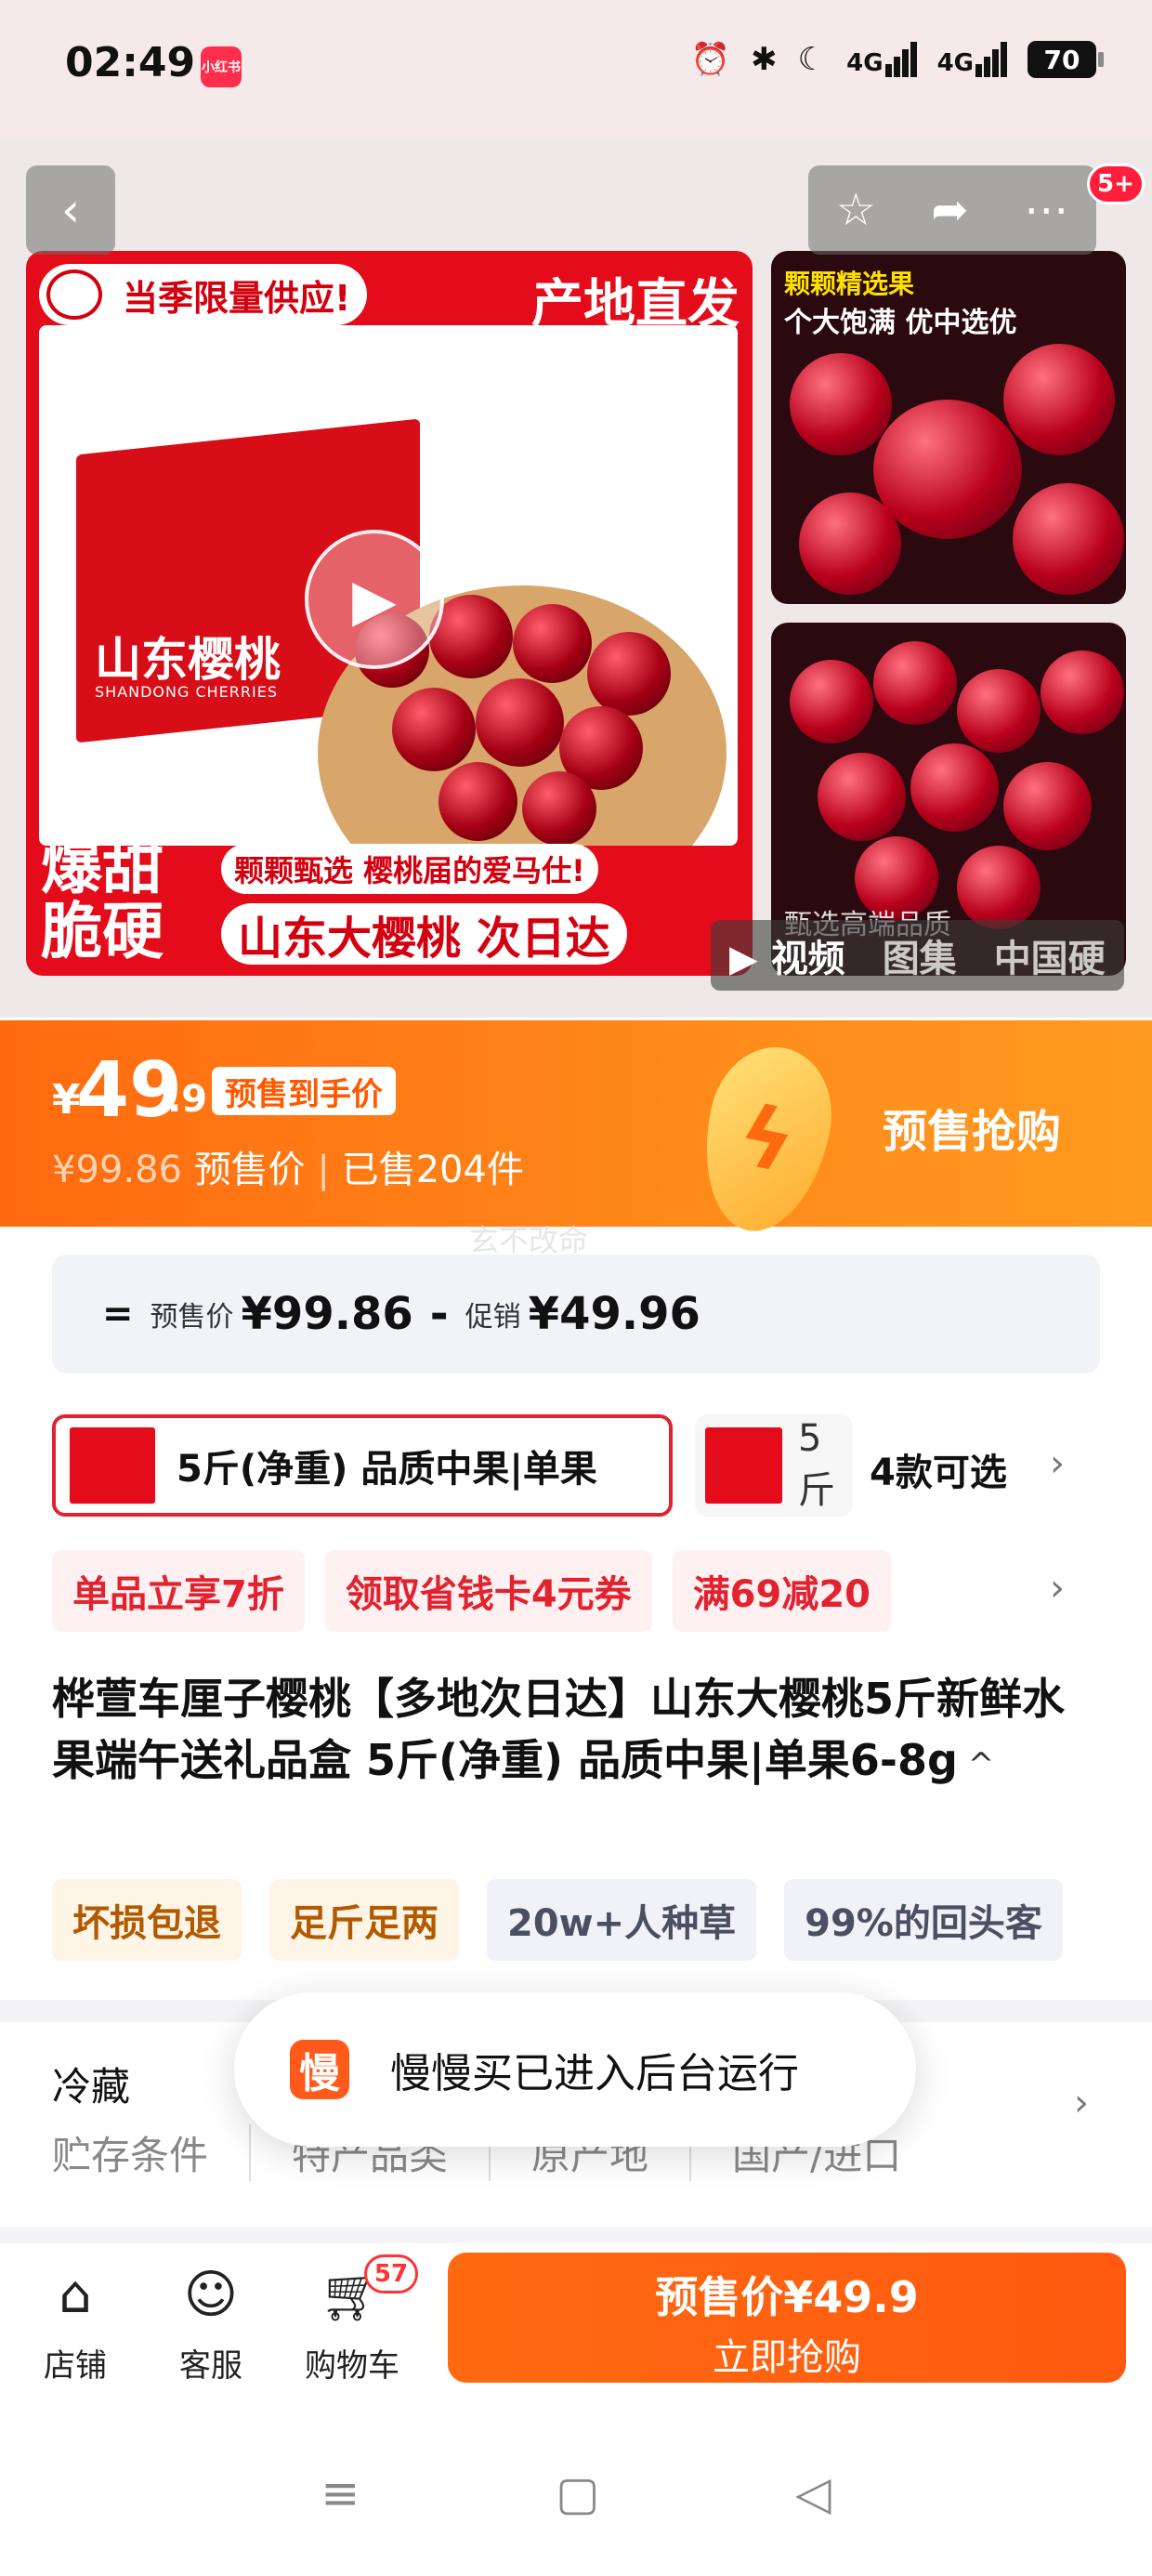  What do you see at coordinates (787, 955) in the screenshot?
I see `tab-video: ▶ 视频` at bounding box center [787, 955].